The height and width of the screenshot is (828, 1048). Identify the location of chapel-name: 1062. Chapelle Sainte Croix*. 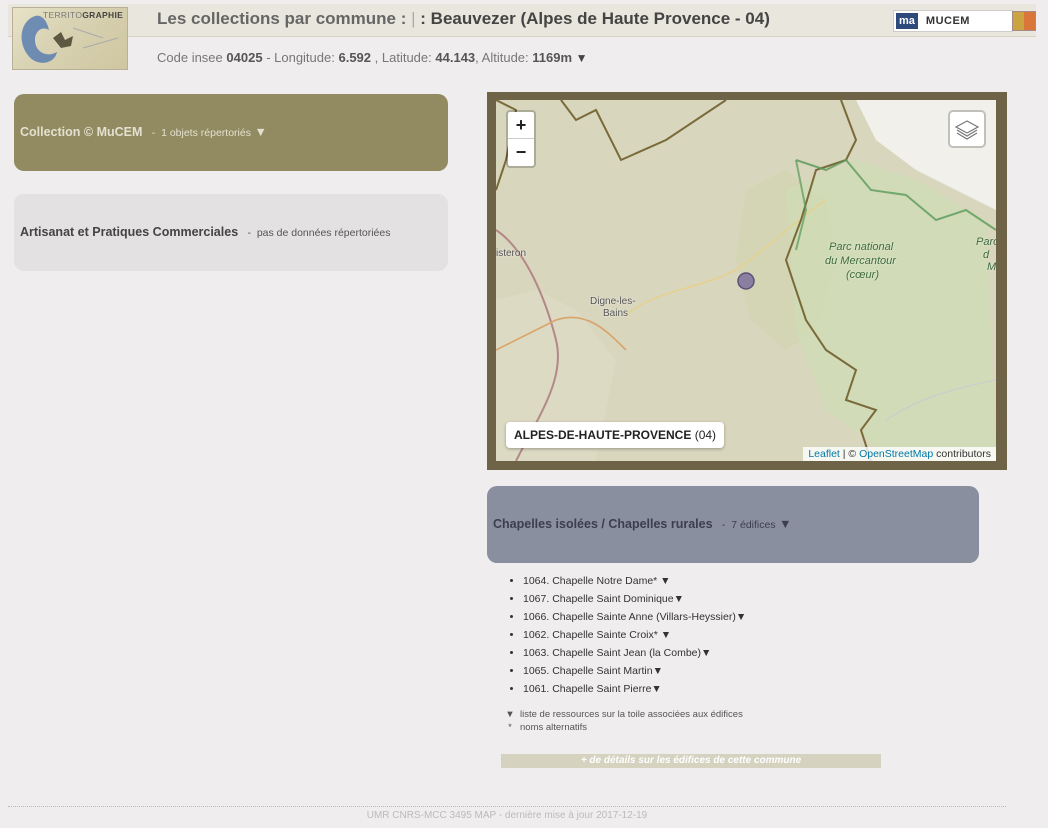
(590, 635).